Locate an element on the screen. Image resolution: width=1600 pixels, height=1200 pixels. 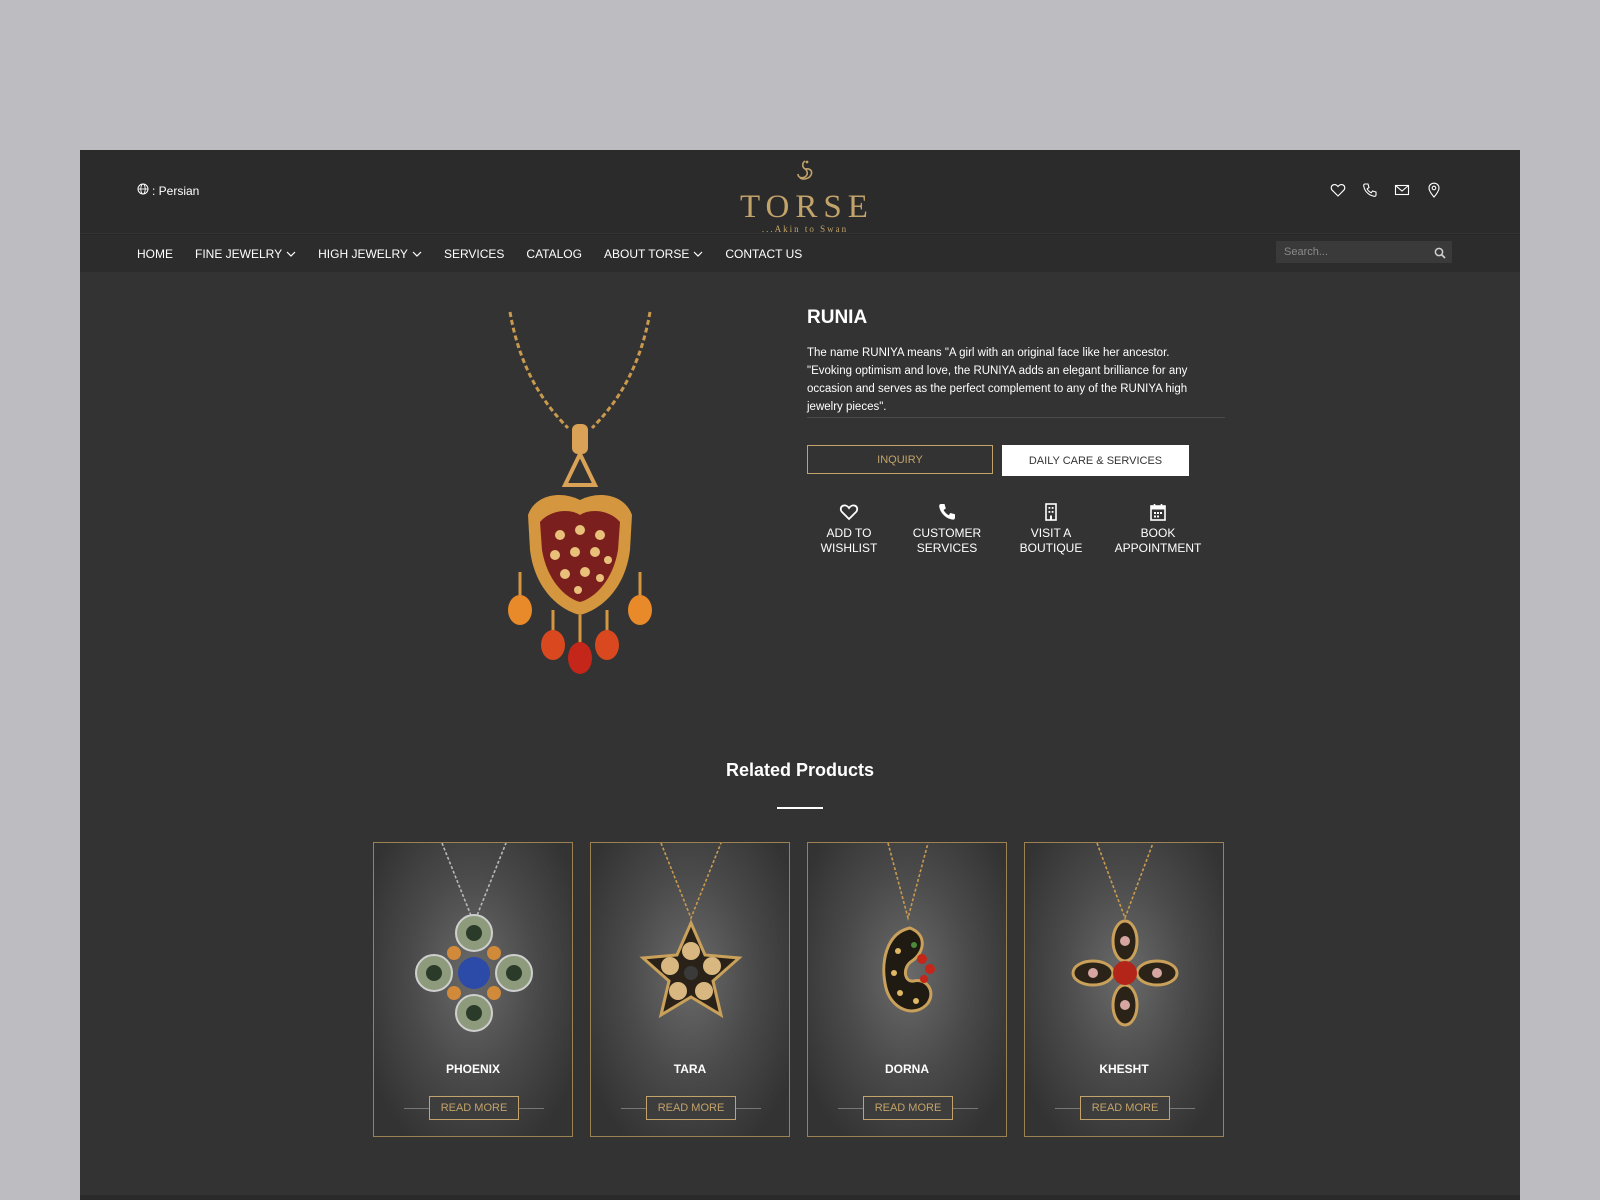
header-icons is located at coordinates (1386, 190).